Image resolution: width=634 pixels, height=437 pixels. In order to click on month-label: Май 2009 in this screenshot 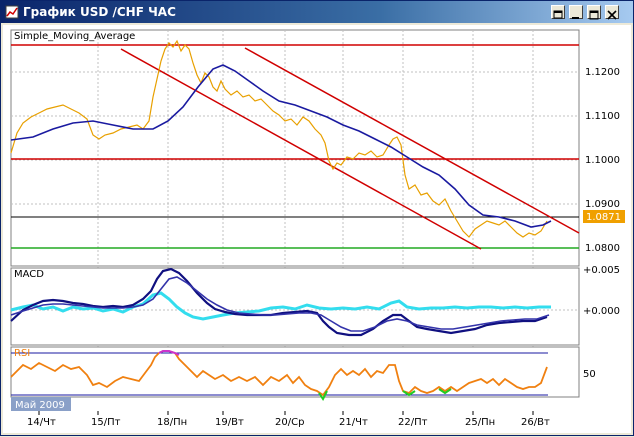, I will do `click(40, 405)`.